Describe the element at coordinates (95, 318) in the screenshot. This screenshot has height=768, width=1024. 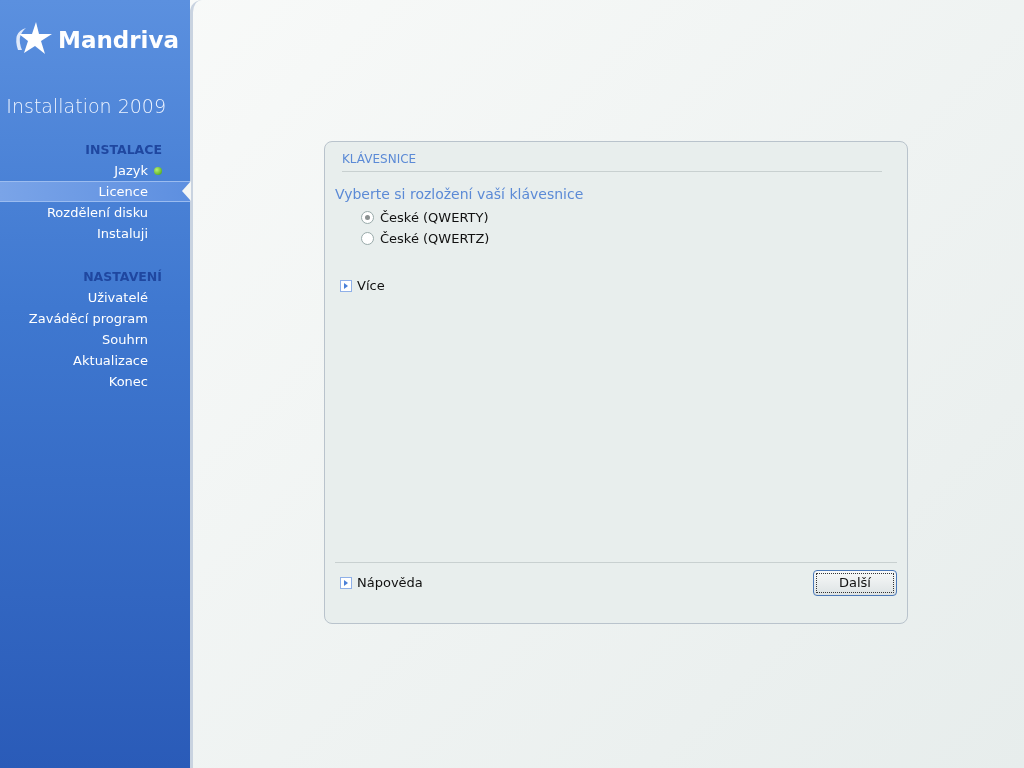
I see `step-item: Zaváděcí program` at that location.